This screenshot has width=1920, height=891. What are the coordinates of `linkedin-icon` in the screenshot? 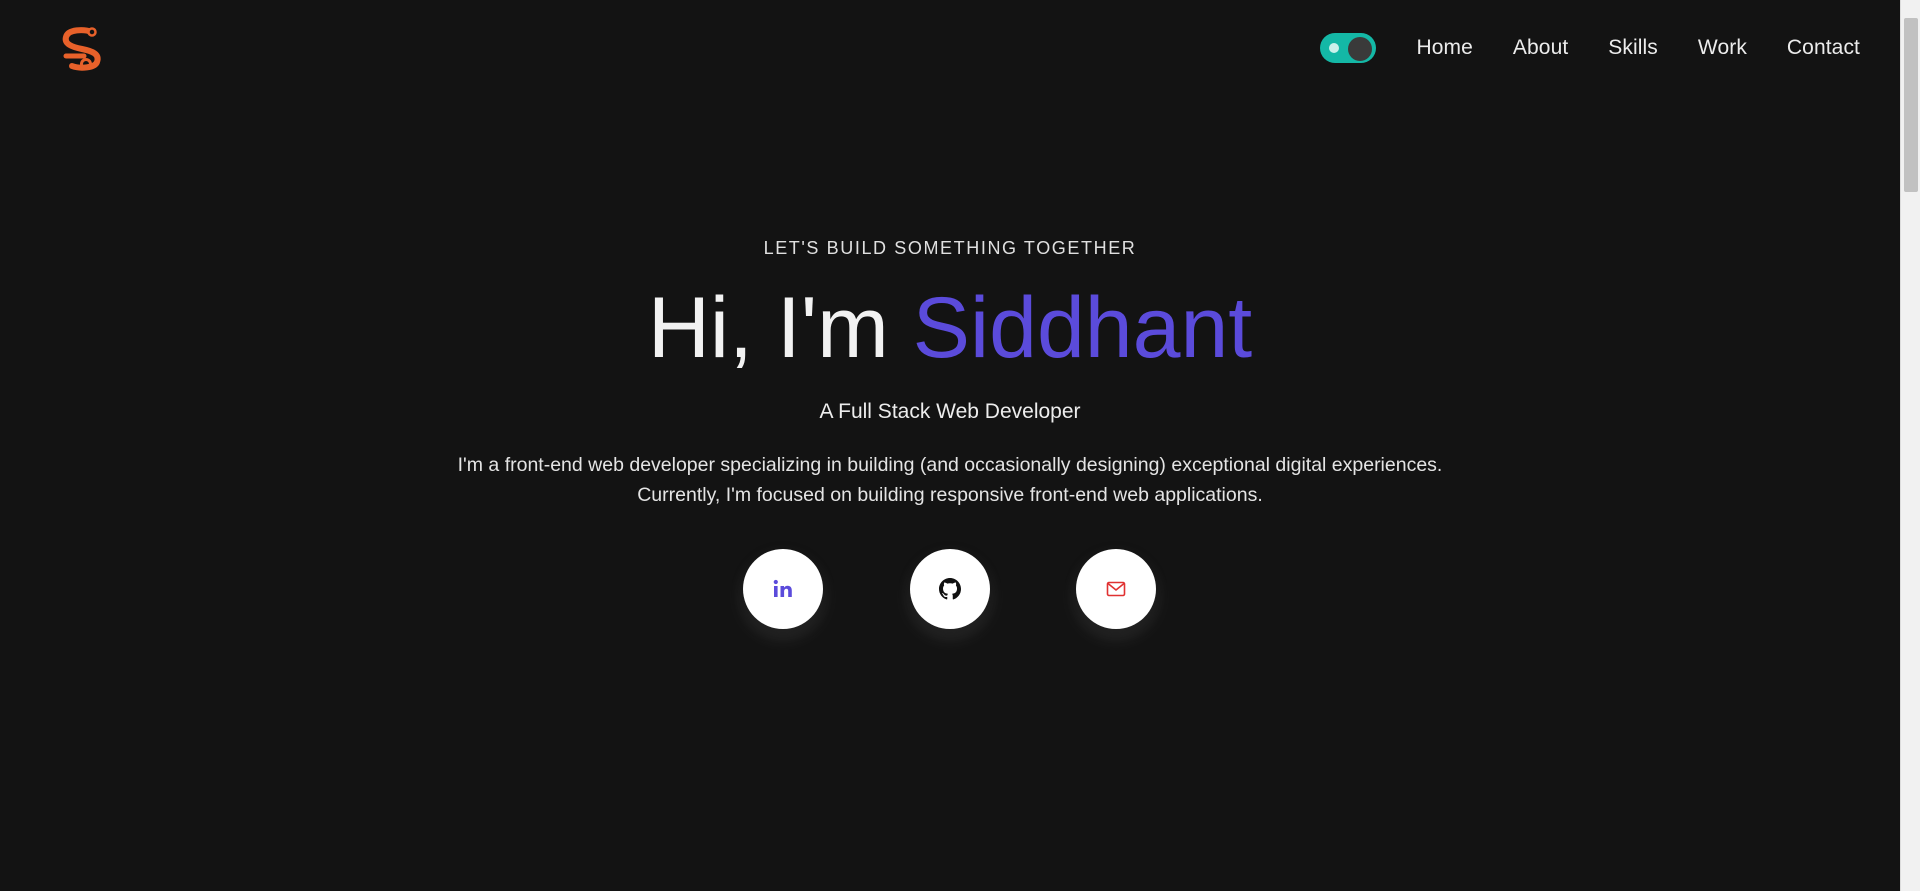 It's located at (782, 588).